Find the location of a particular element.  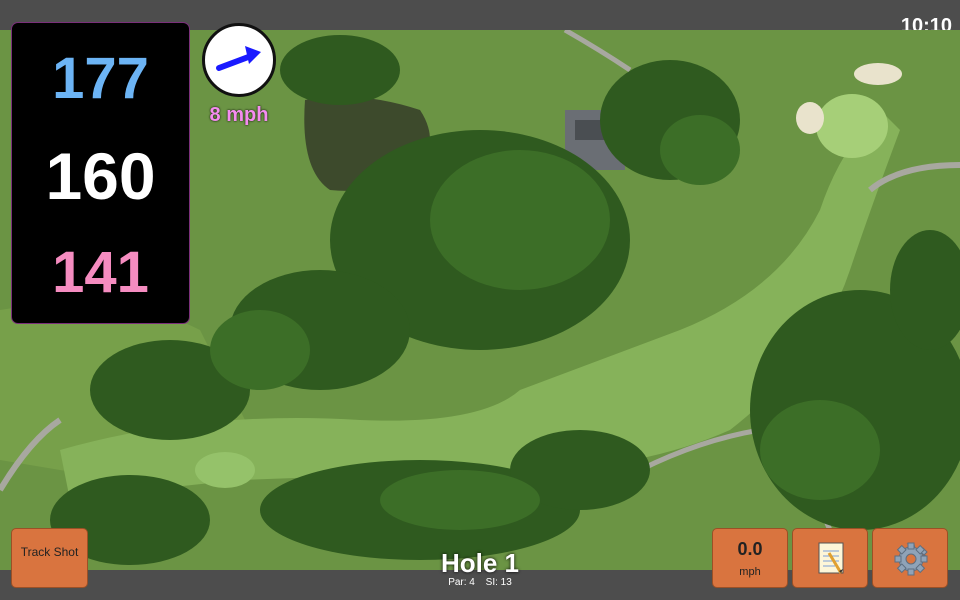

swing-speed-value: 0.0 is located at coordinates (750, 549).